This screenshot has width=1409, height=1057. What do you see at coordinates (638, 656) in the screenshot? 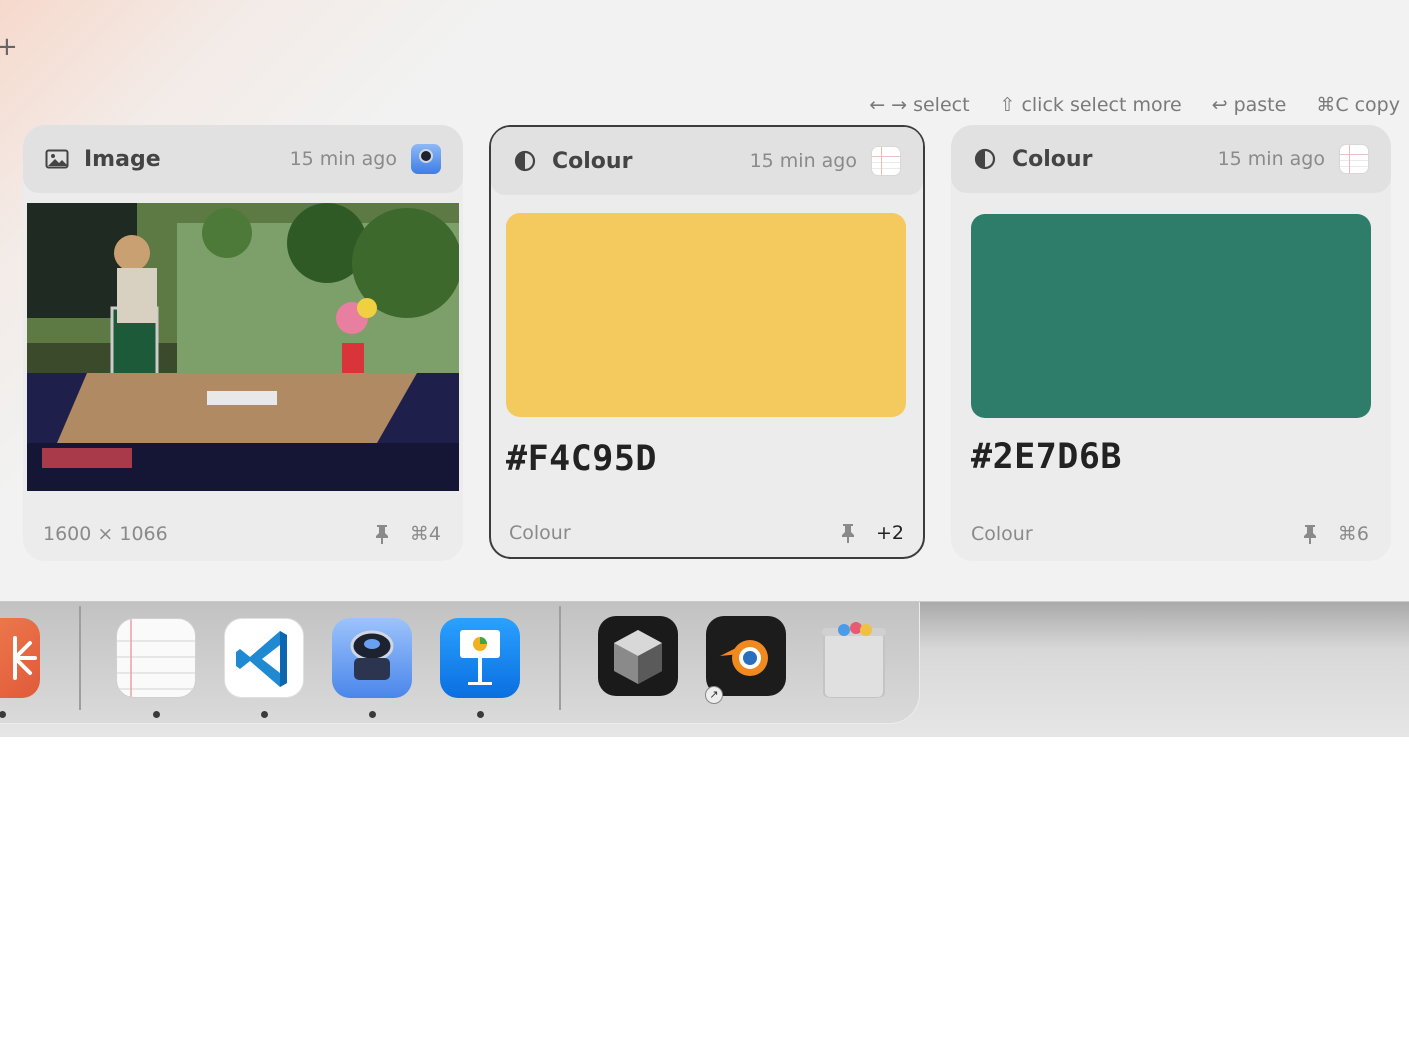
I see `cube-app-icon` at bounding box center [638, 656].